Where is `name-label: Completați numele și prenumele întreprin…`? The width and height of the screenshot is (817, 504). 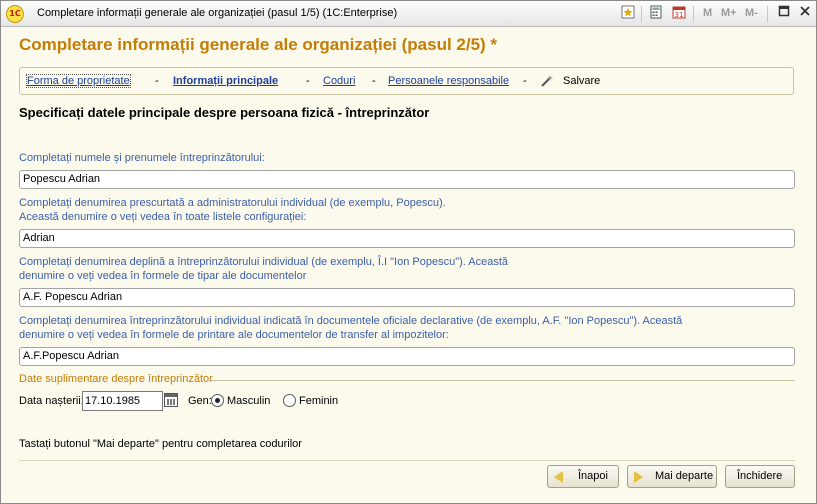
name-label: Completați numele și prenumele întreprin… is located at coordinates (142, 158).